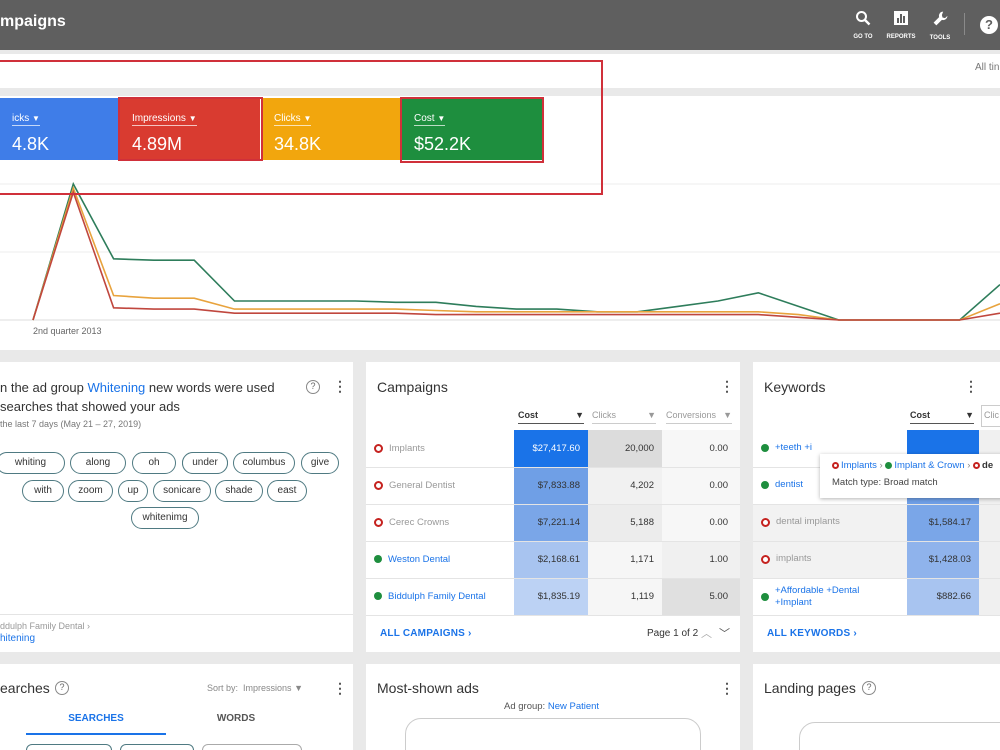 This screenshot has height=750, width=1000. I want to click on campaign-name-cell: Weston Dental, so click(440, 560).